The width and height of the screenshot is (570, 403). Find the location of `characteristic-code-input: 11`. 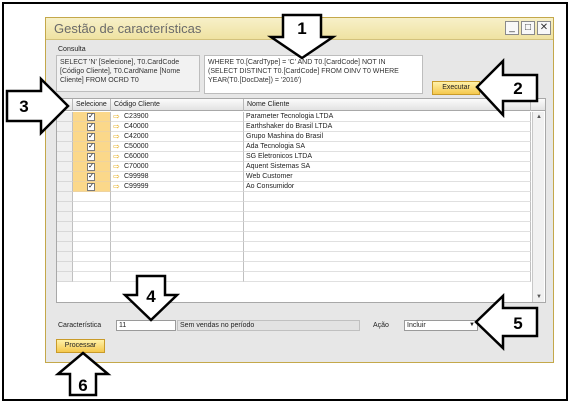

characteristic-code-input: 11 is located at coordinates (146, 325).